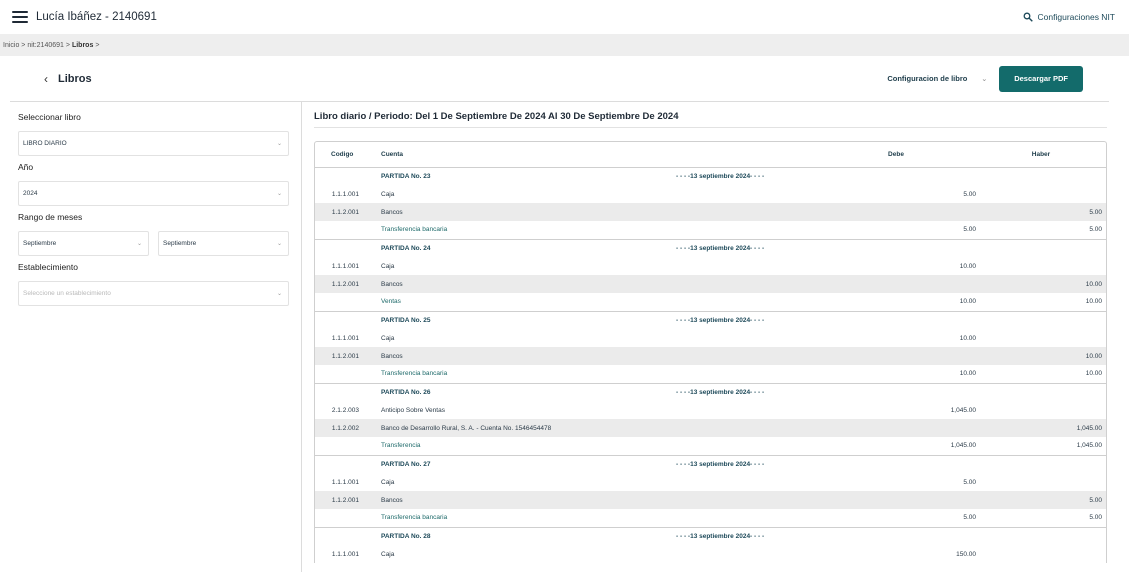  I want to click on config-libro-label: Configuracion de libro, so click(927, 78).